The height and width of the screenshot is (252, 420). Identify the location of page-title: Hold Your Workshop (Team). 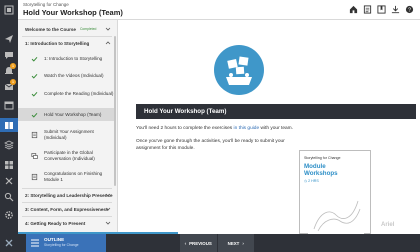
(73, 12).